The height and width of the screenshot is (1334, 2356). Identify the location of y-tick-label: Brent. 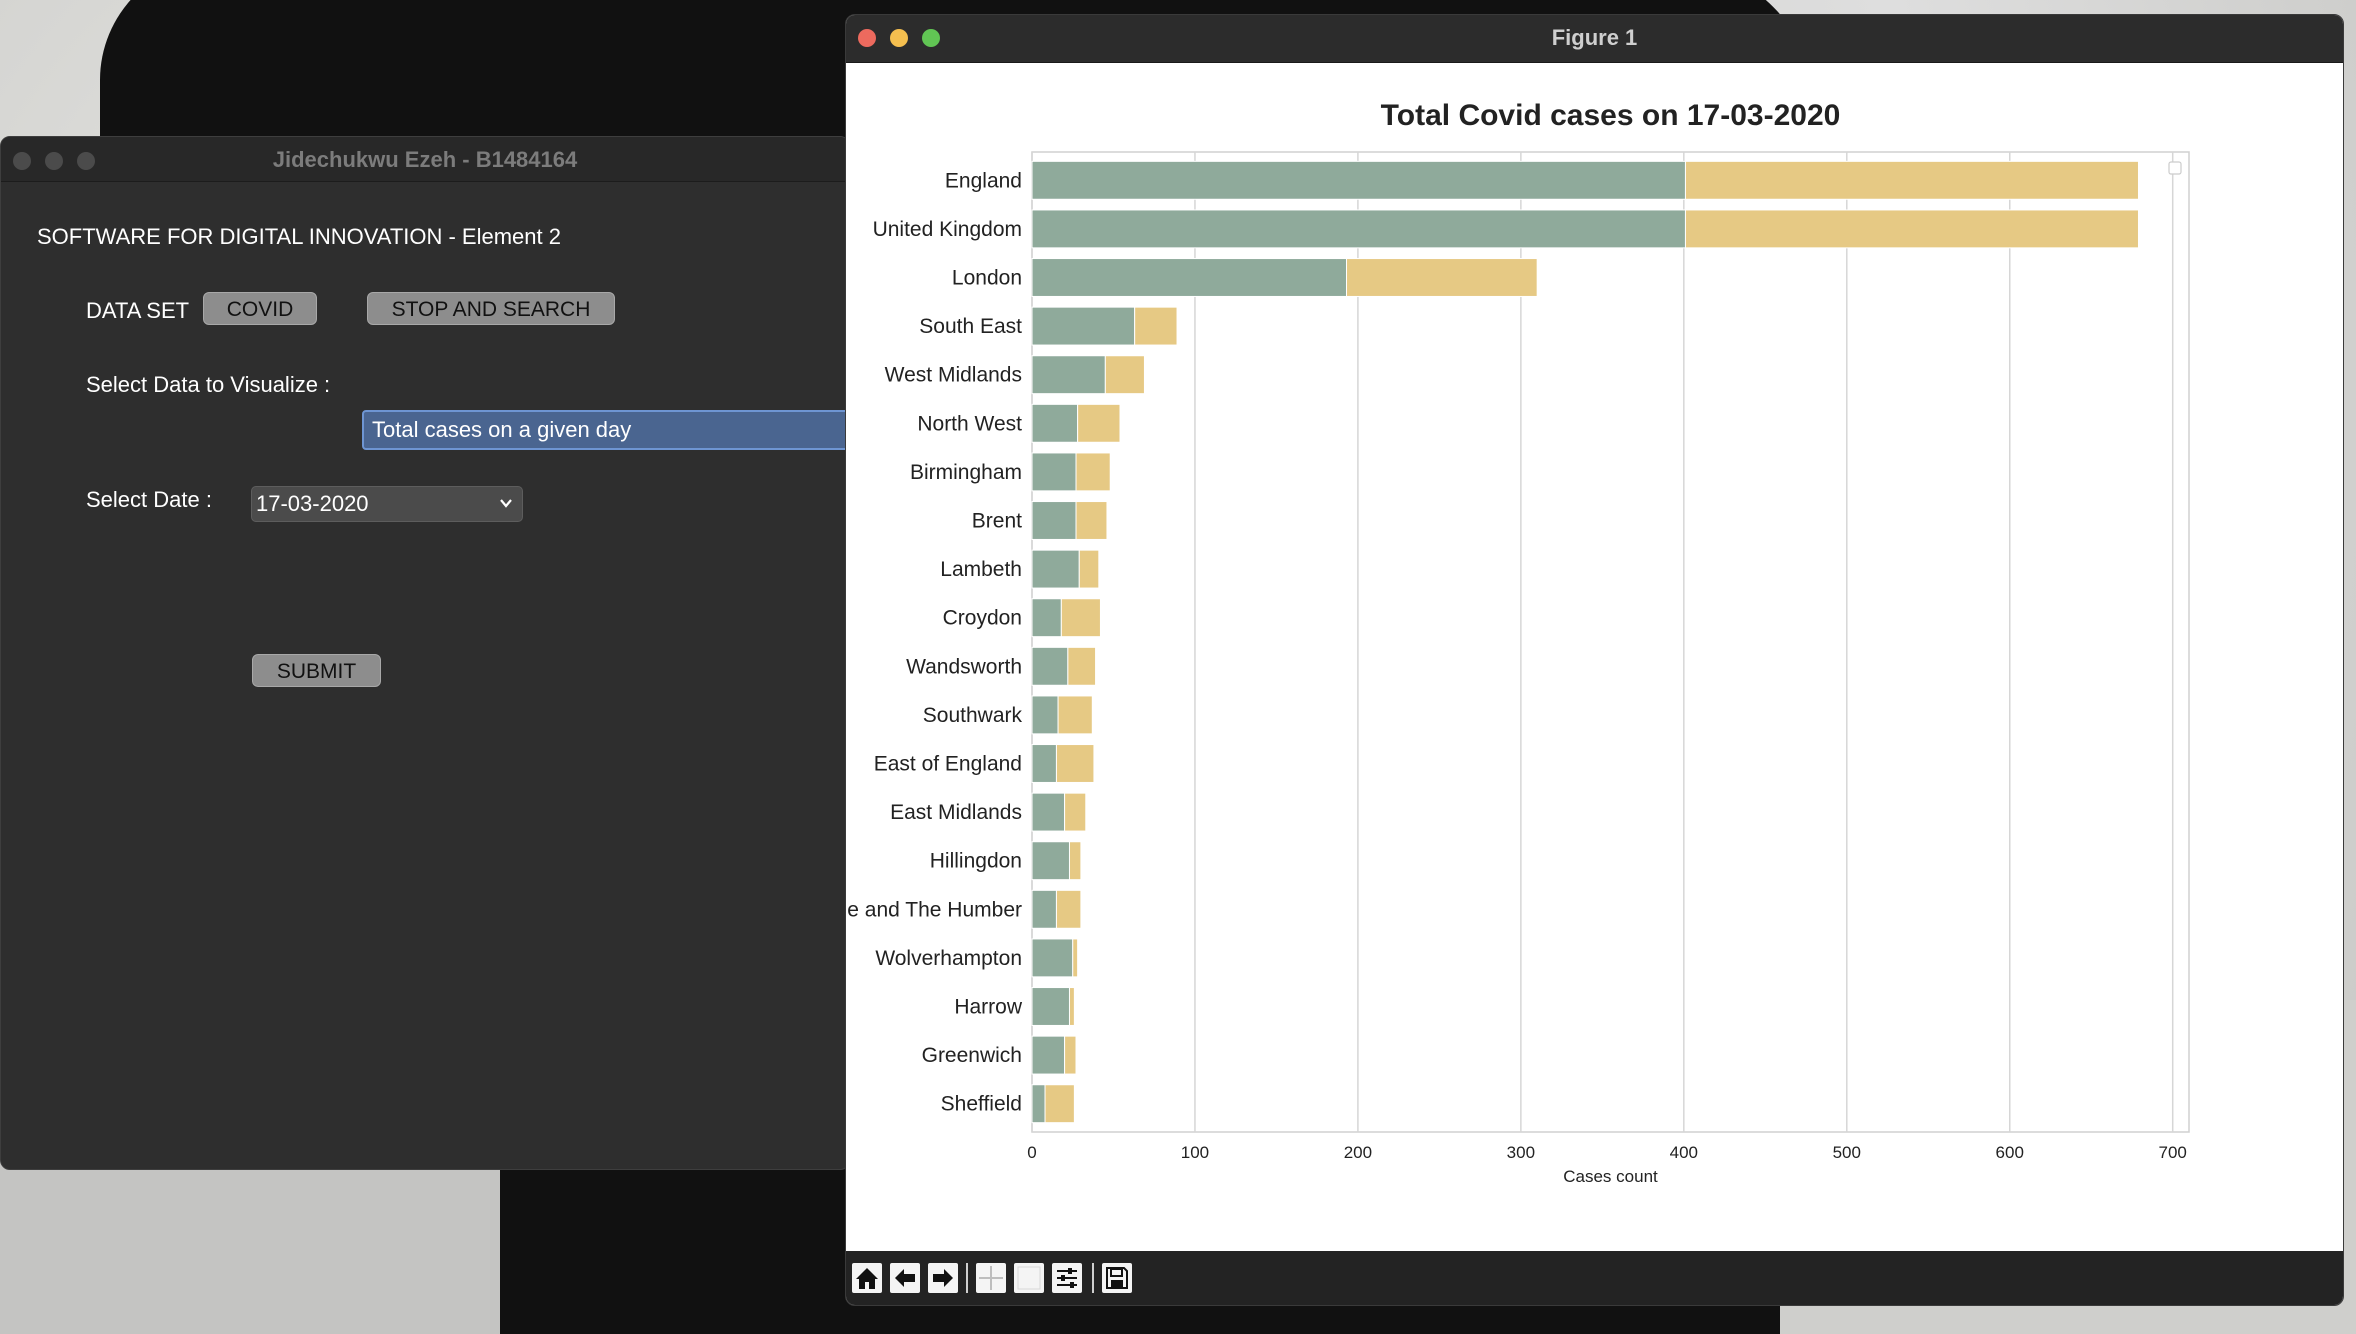
(997, 521).